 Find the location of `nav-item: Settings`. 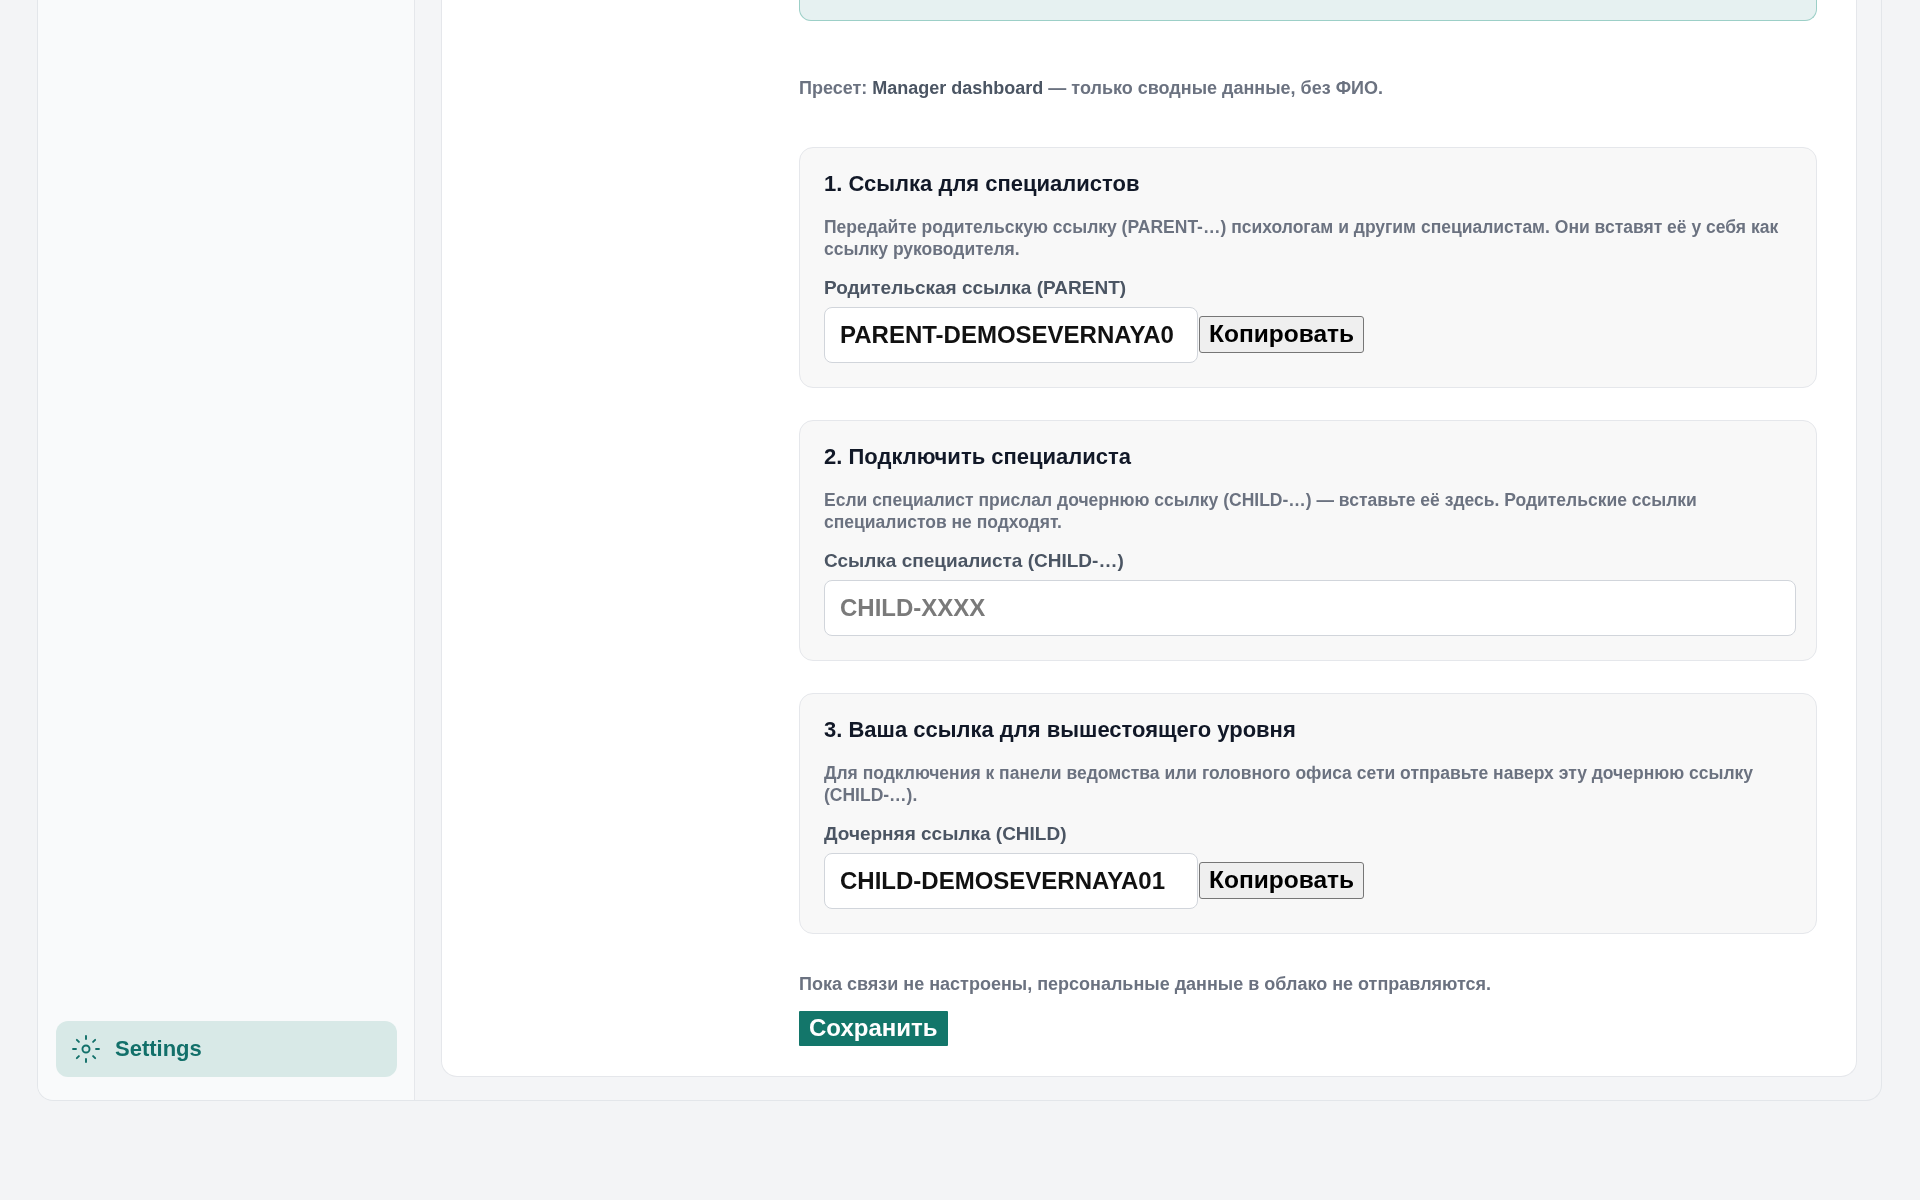

nav-item: Settings is located at coordinates (226, 1049).